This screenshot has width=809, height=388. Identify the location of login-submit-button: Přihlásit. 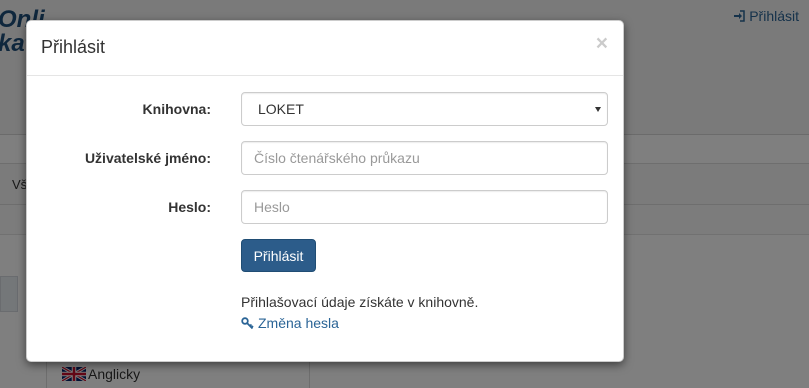
(278, 255).